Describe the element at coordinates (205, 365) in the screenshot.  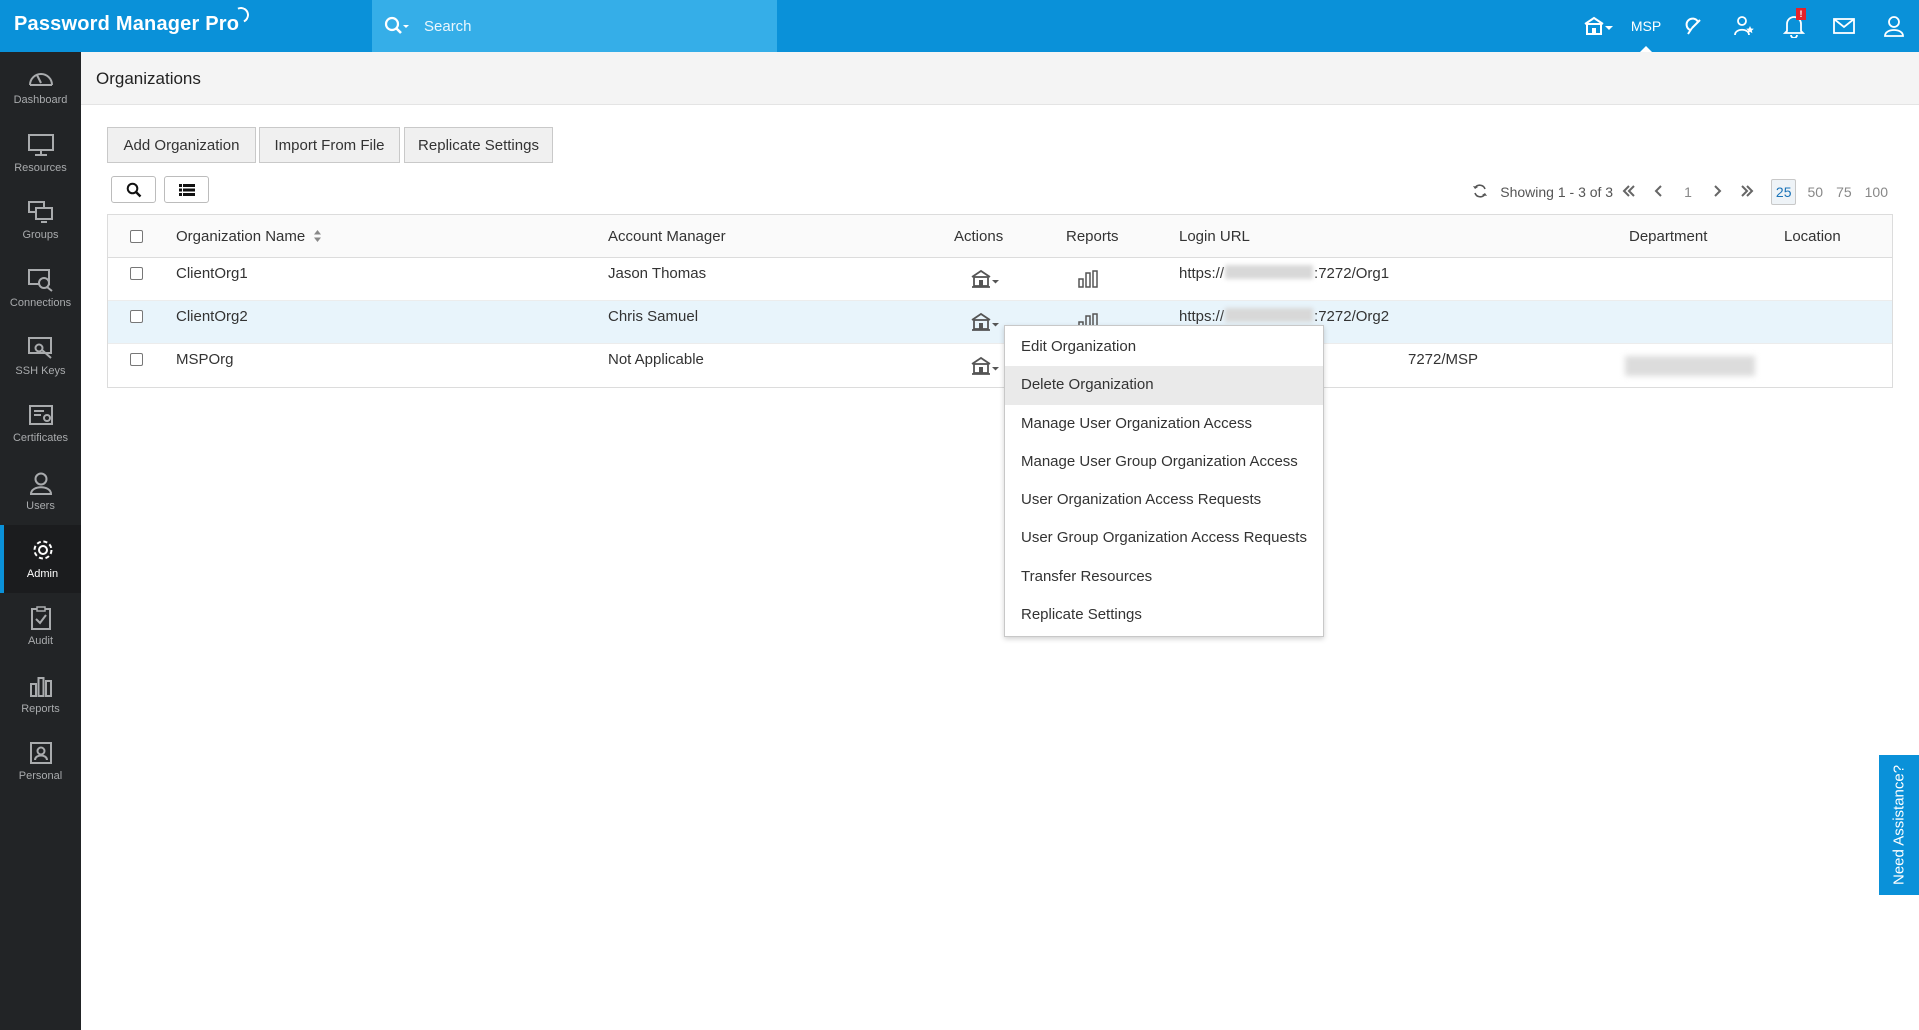
I see `organization-name: MSPOrg` at that location.